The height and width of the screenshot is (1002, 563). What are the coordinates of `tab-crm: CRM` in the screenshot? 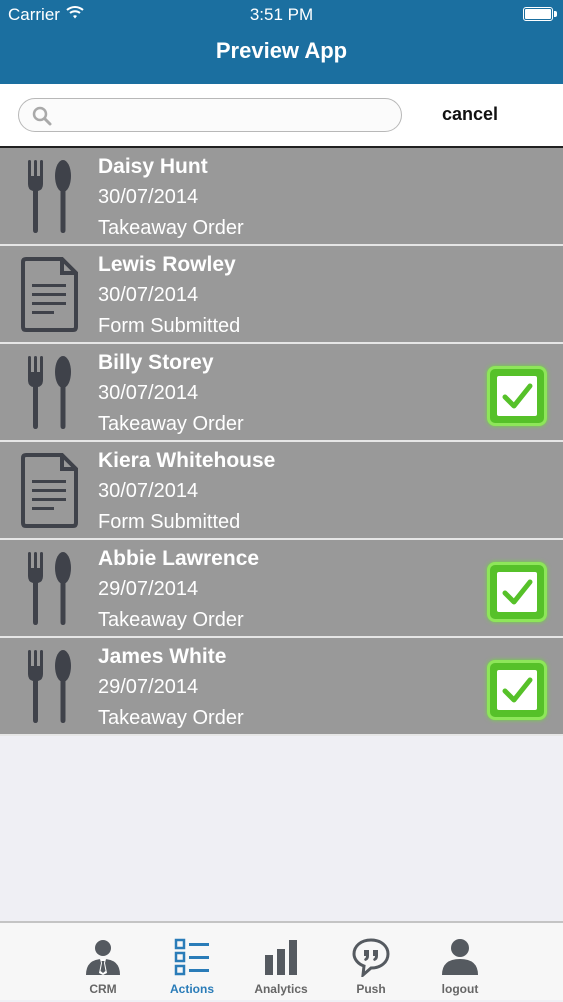 It's located at (103, 962).